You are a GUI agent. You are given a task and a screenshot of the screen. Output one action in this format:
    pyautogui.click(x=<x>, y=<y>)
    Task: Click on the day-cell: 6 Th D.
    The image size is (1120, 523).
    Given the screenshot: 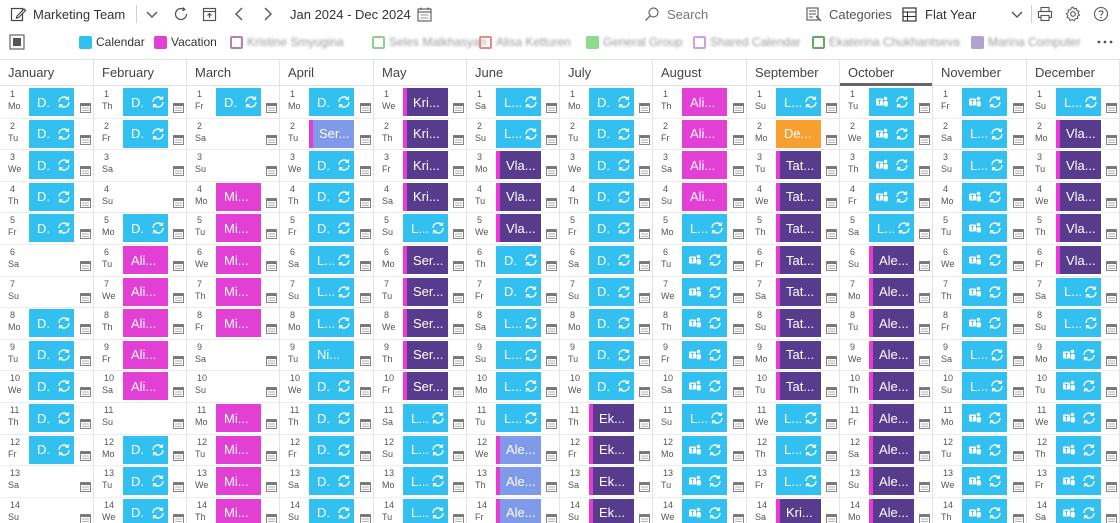 What is the action you would take?
    pyautogui.click(x=513, y=261)
    